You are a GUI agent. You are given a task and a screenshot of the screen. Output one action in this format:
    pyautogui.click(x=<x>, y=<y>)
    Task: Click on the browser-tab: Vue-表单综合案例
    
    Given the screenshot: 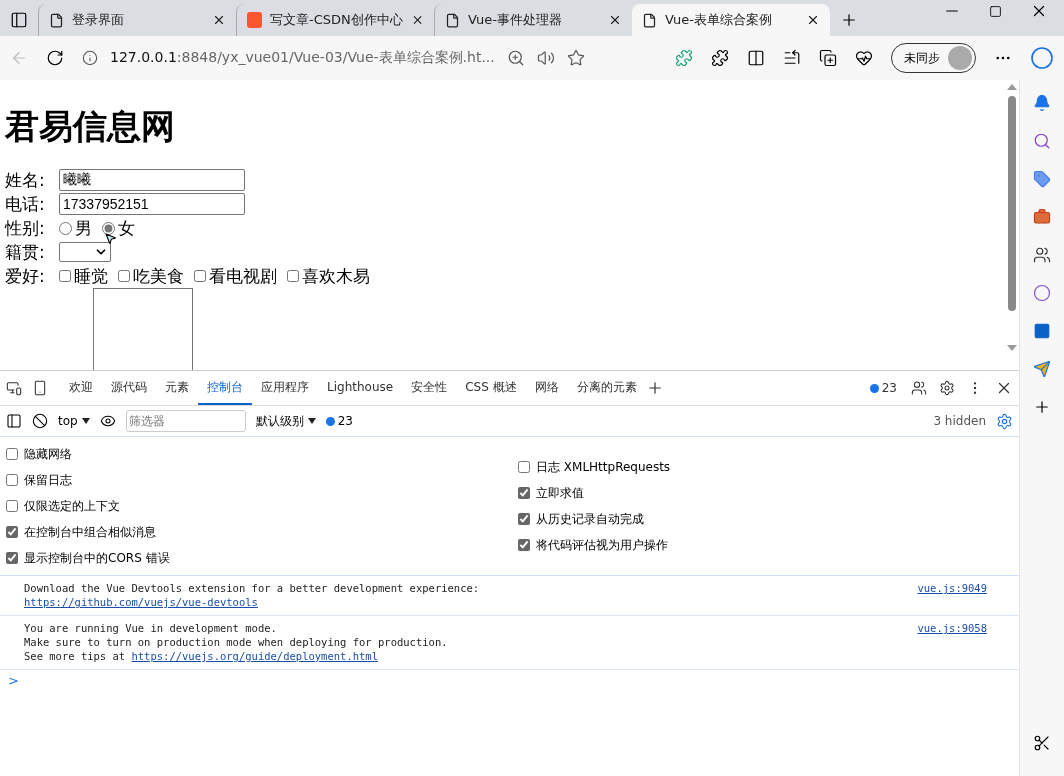 What is the action you would take?
    pyautogui.click(x=731, y=20)
    